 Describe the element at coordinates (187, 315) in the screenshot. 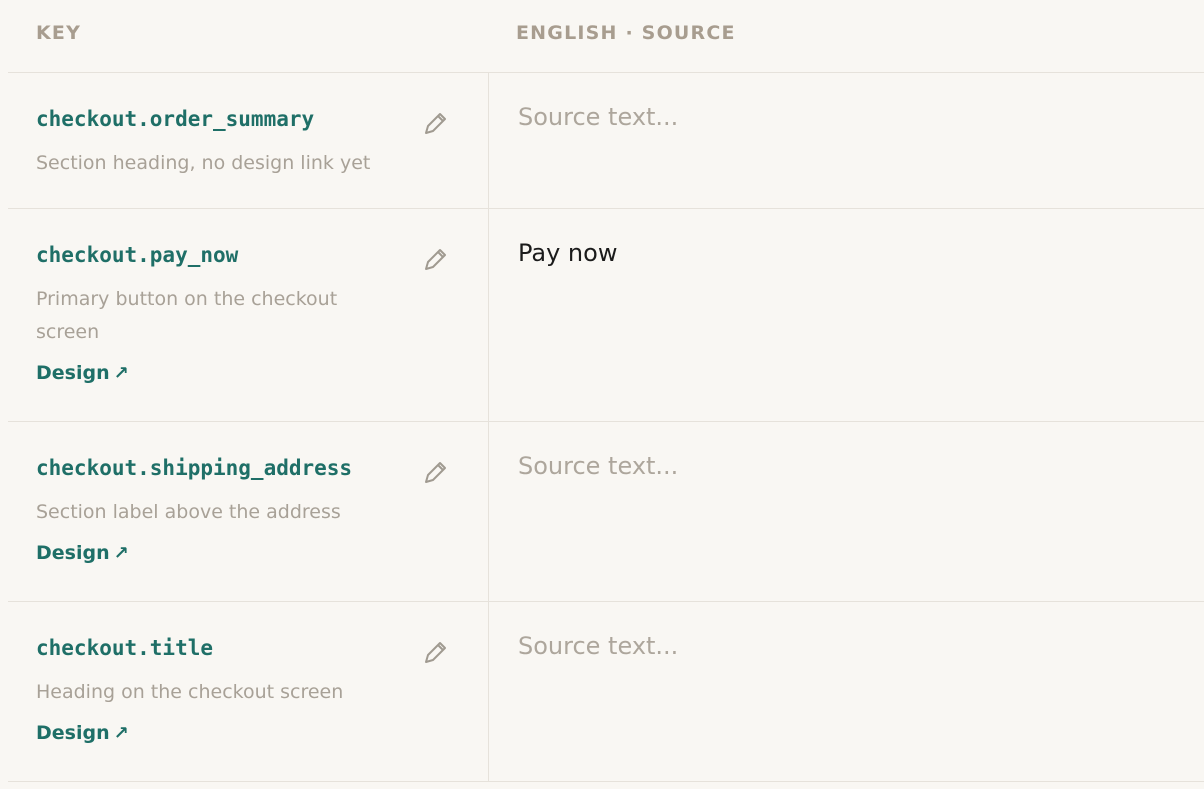

I see `key-description: Primary button on the checkout screen` at that location.